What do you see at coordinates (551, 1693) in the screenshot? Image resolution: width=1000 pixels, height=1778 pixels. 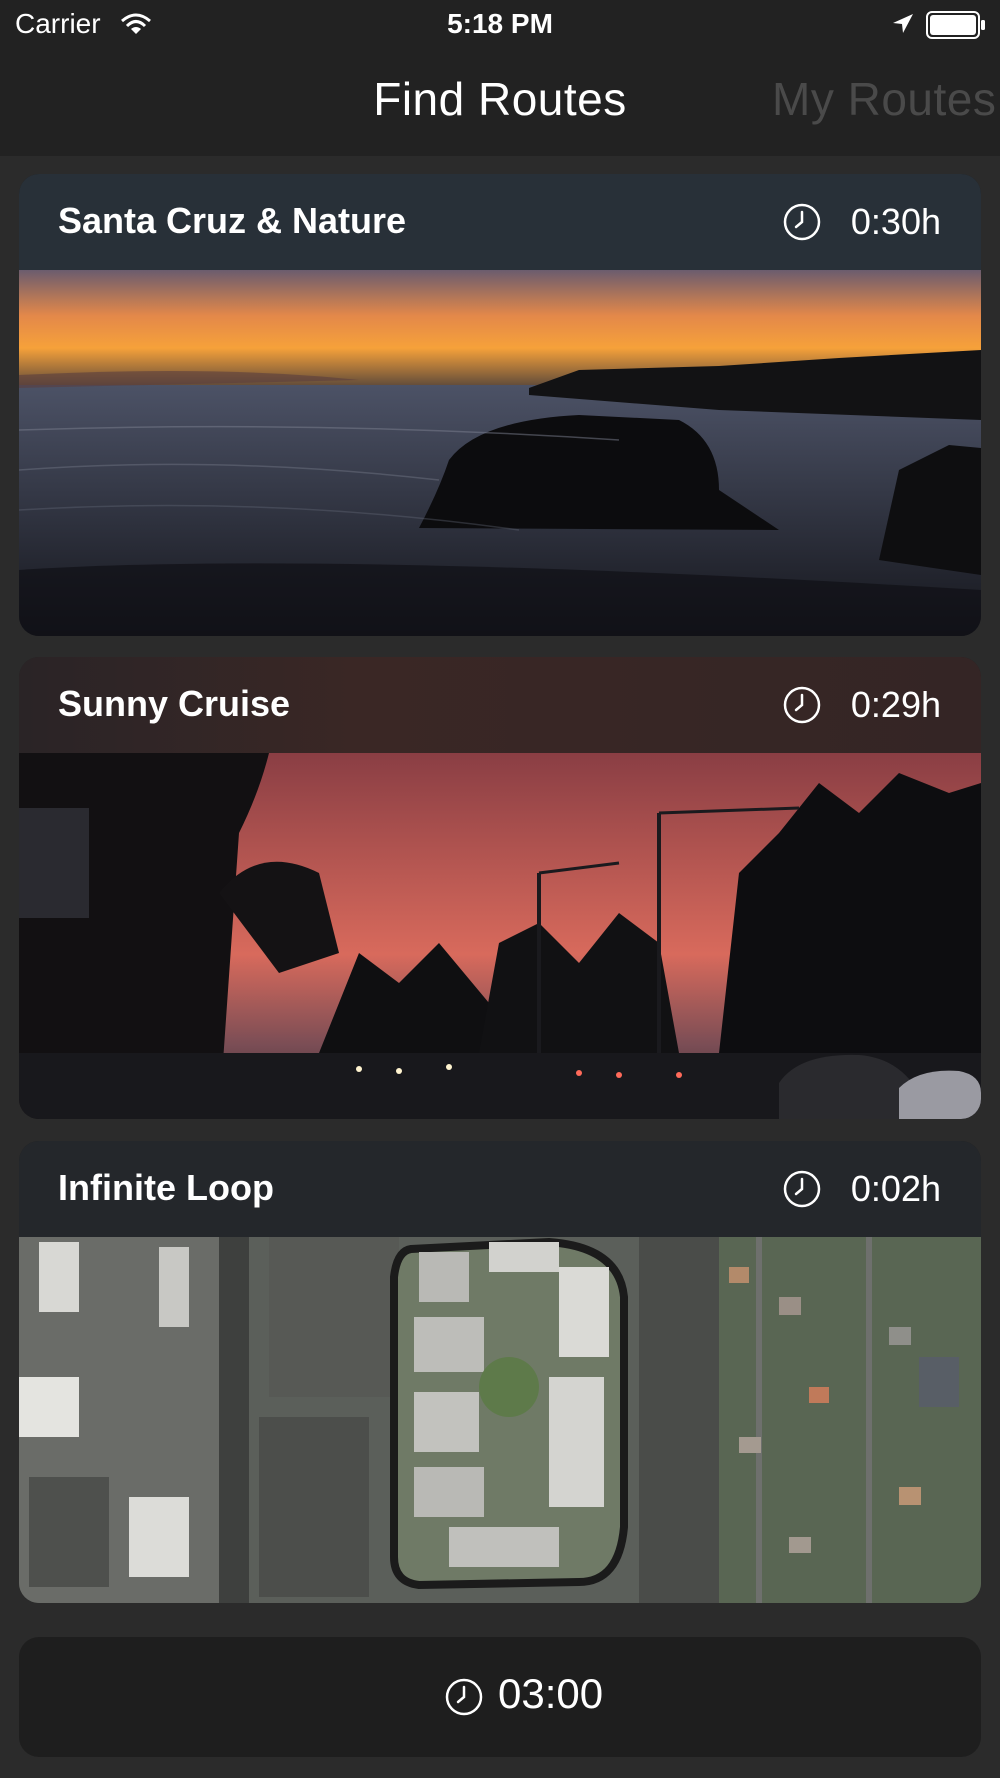 I see `timer-value: 03:00` at bounding box center [551, 1693].